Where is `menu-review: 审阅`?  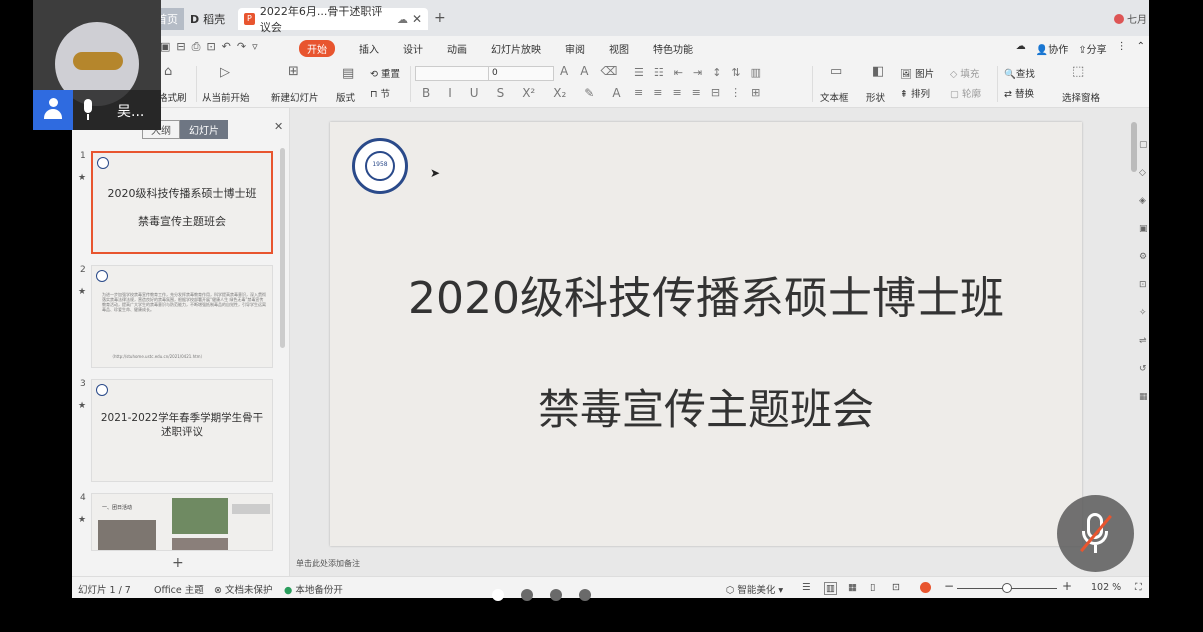
menu-review: 审阅 is located at coordinates (575, 48).